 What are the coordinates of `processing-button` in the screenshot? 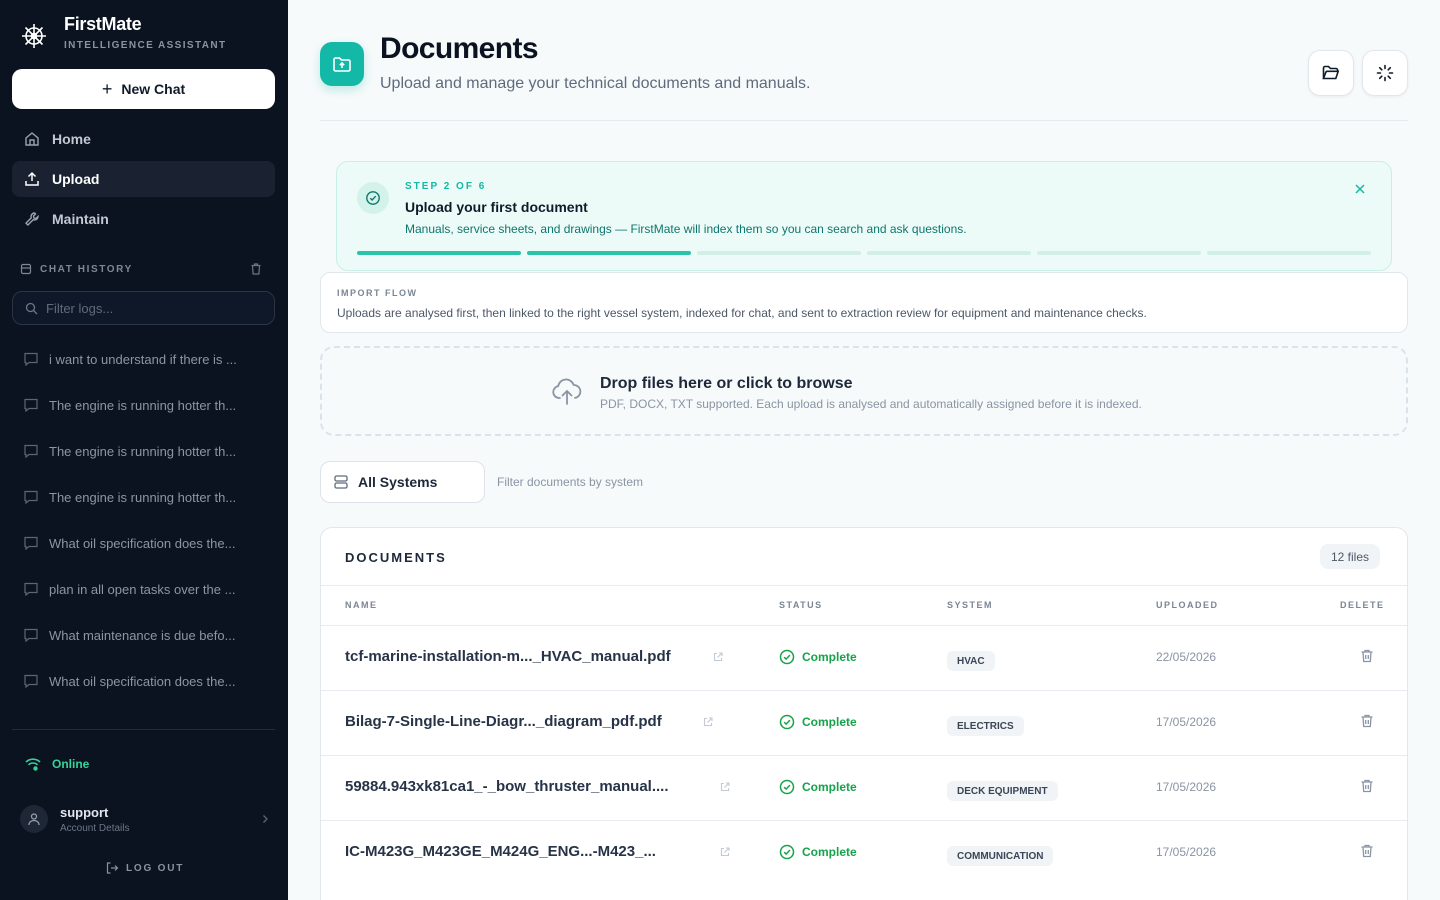 It's located at (1385, 73).